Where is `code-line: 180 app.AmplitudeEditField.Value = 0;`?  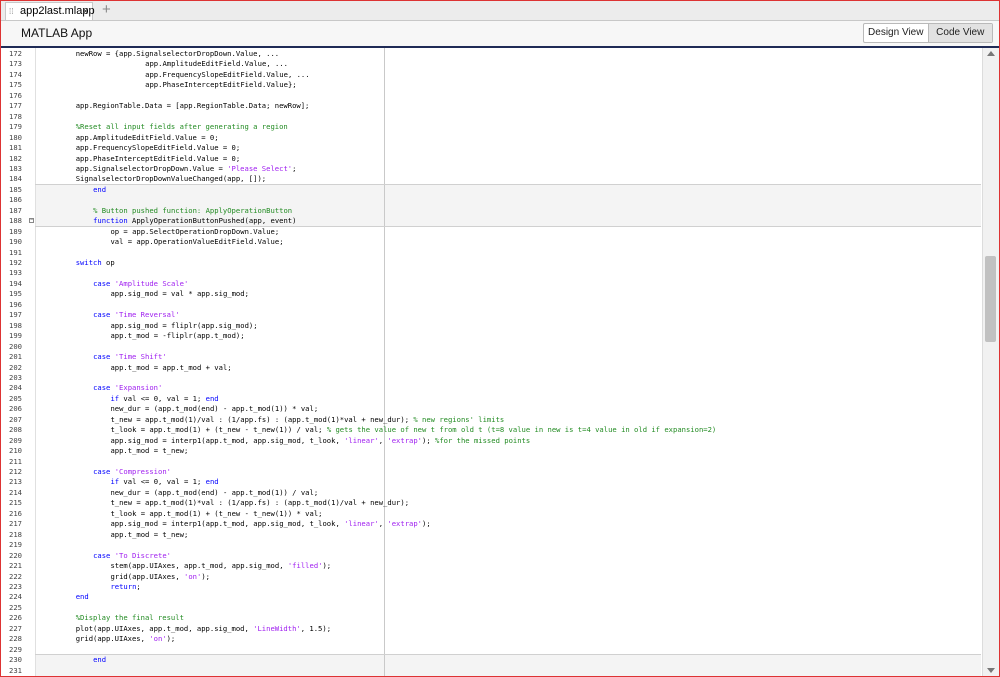
code-line: 180 app.AmplitudeEditField.Value = 0; is located at coordinates (491, 138).